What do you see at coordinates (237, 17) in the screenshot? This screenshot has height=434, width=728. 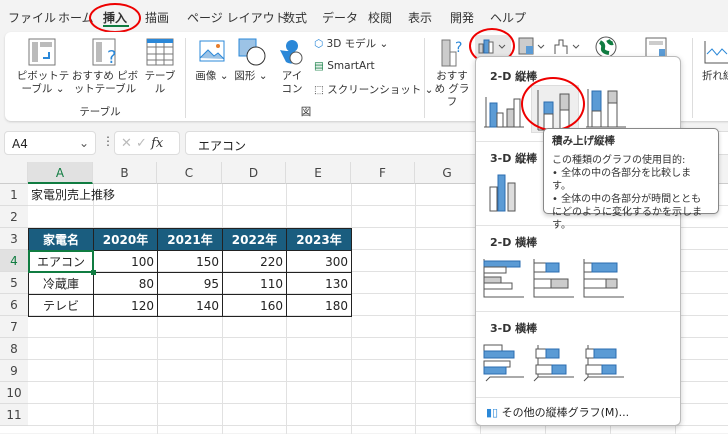 I see `tab-page-layout: ページ レイアウト` at bounding box center [237, 17].